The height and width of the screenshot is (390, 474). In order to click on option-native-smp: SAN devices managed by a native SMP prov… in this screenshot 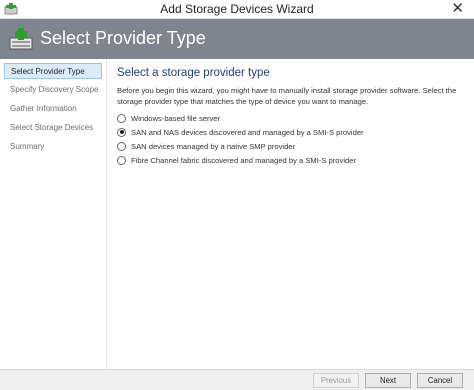, I will do `click(206, 147)`.